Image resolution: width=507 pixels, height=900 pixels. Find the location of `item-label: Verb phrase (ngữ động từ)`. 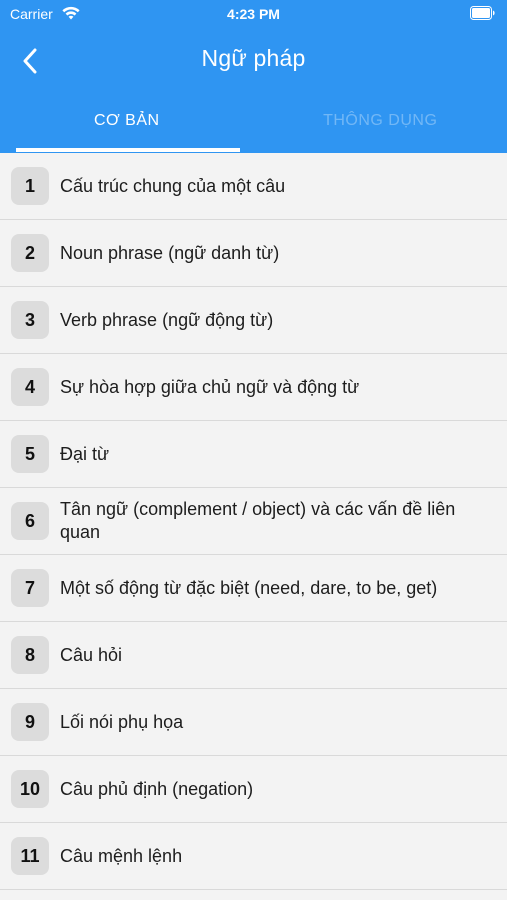

item-label: Verb phrase (ngữ động từ) is located at coordinates (167, 319).